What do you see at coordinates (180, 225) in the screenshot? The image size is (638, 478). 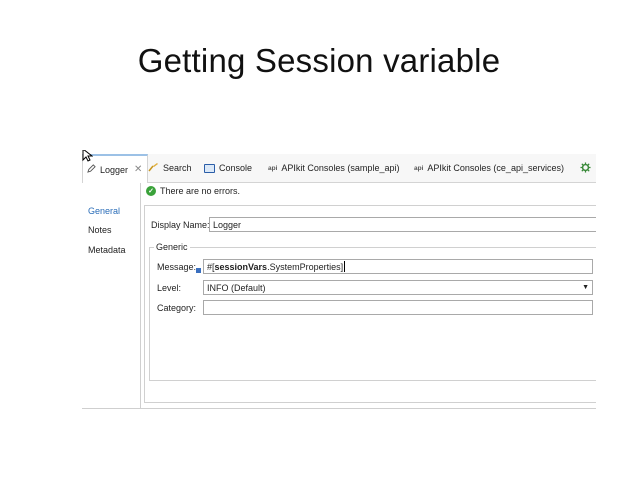 I see `display-name-label: Display Name:` at bounding box center [180, 225].